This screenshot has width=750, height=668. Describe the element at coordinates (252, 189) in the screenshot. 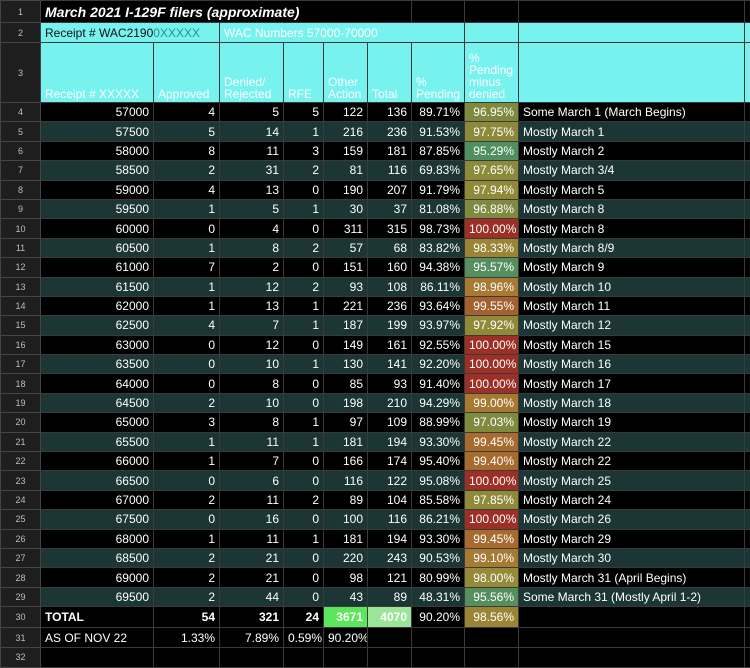

I see `denied-cell: 13` at that location.